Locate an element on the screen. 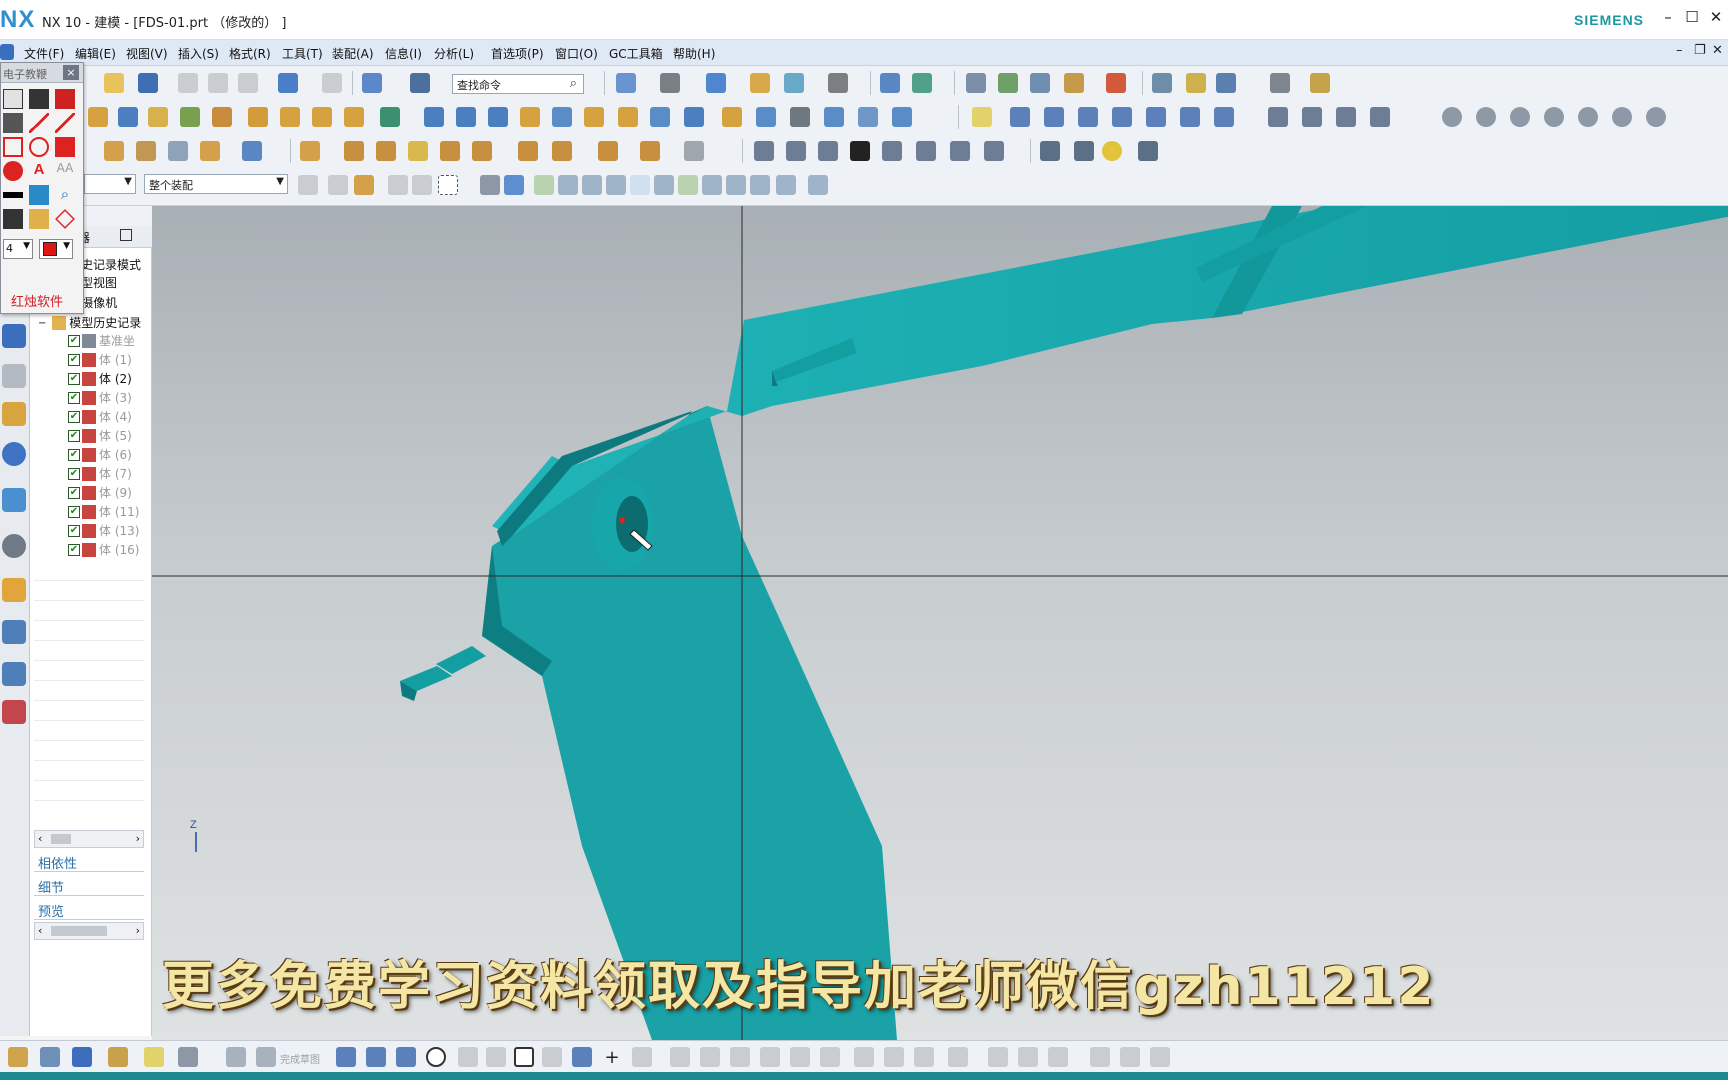  menu-window: 窗口(O) is located at coordinates (576, 53).